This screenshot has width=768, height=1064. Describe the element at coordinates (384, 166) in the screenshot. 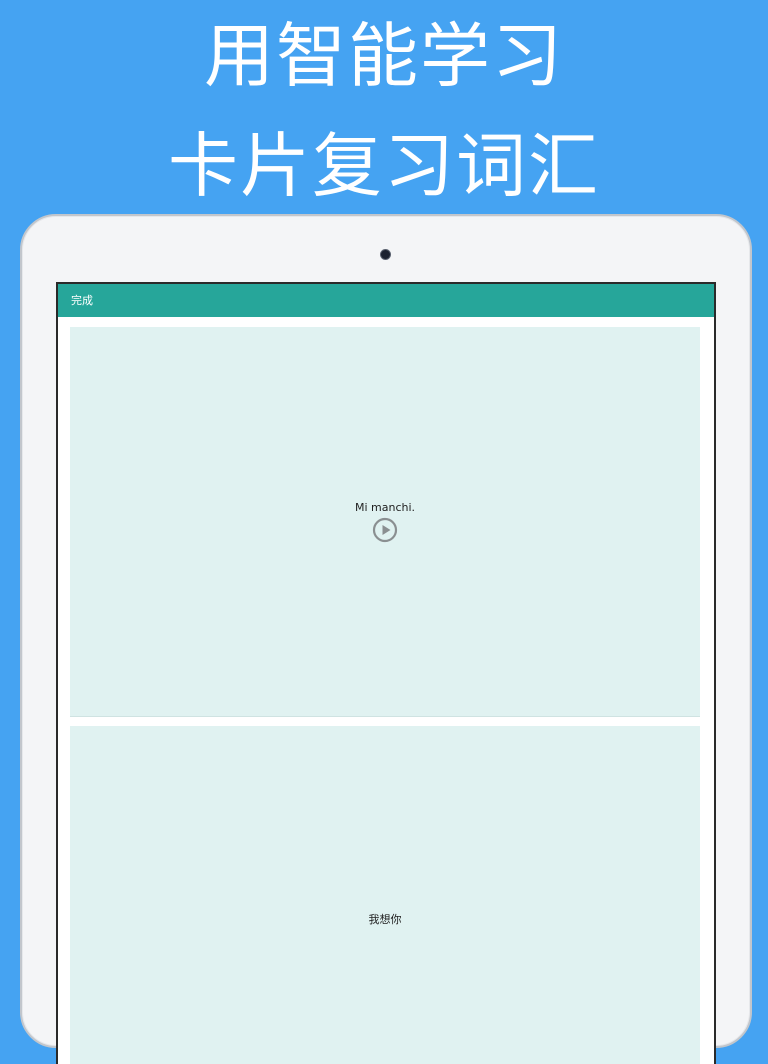

I see `promo-headline-line-2: 卡片复习词汇` at that location.